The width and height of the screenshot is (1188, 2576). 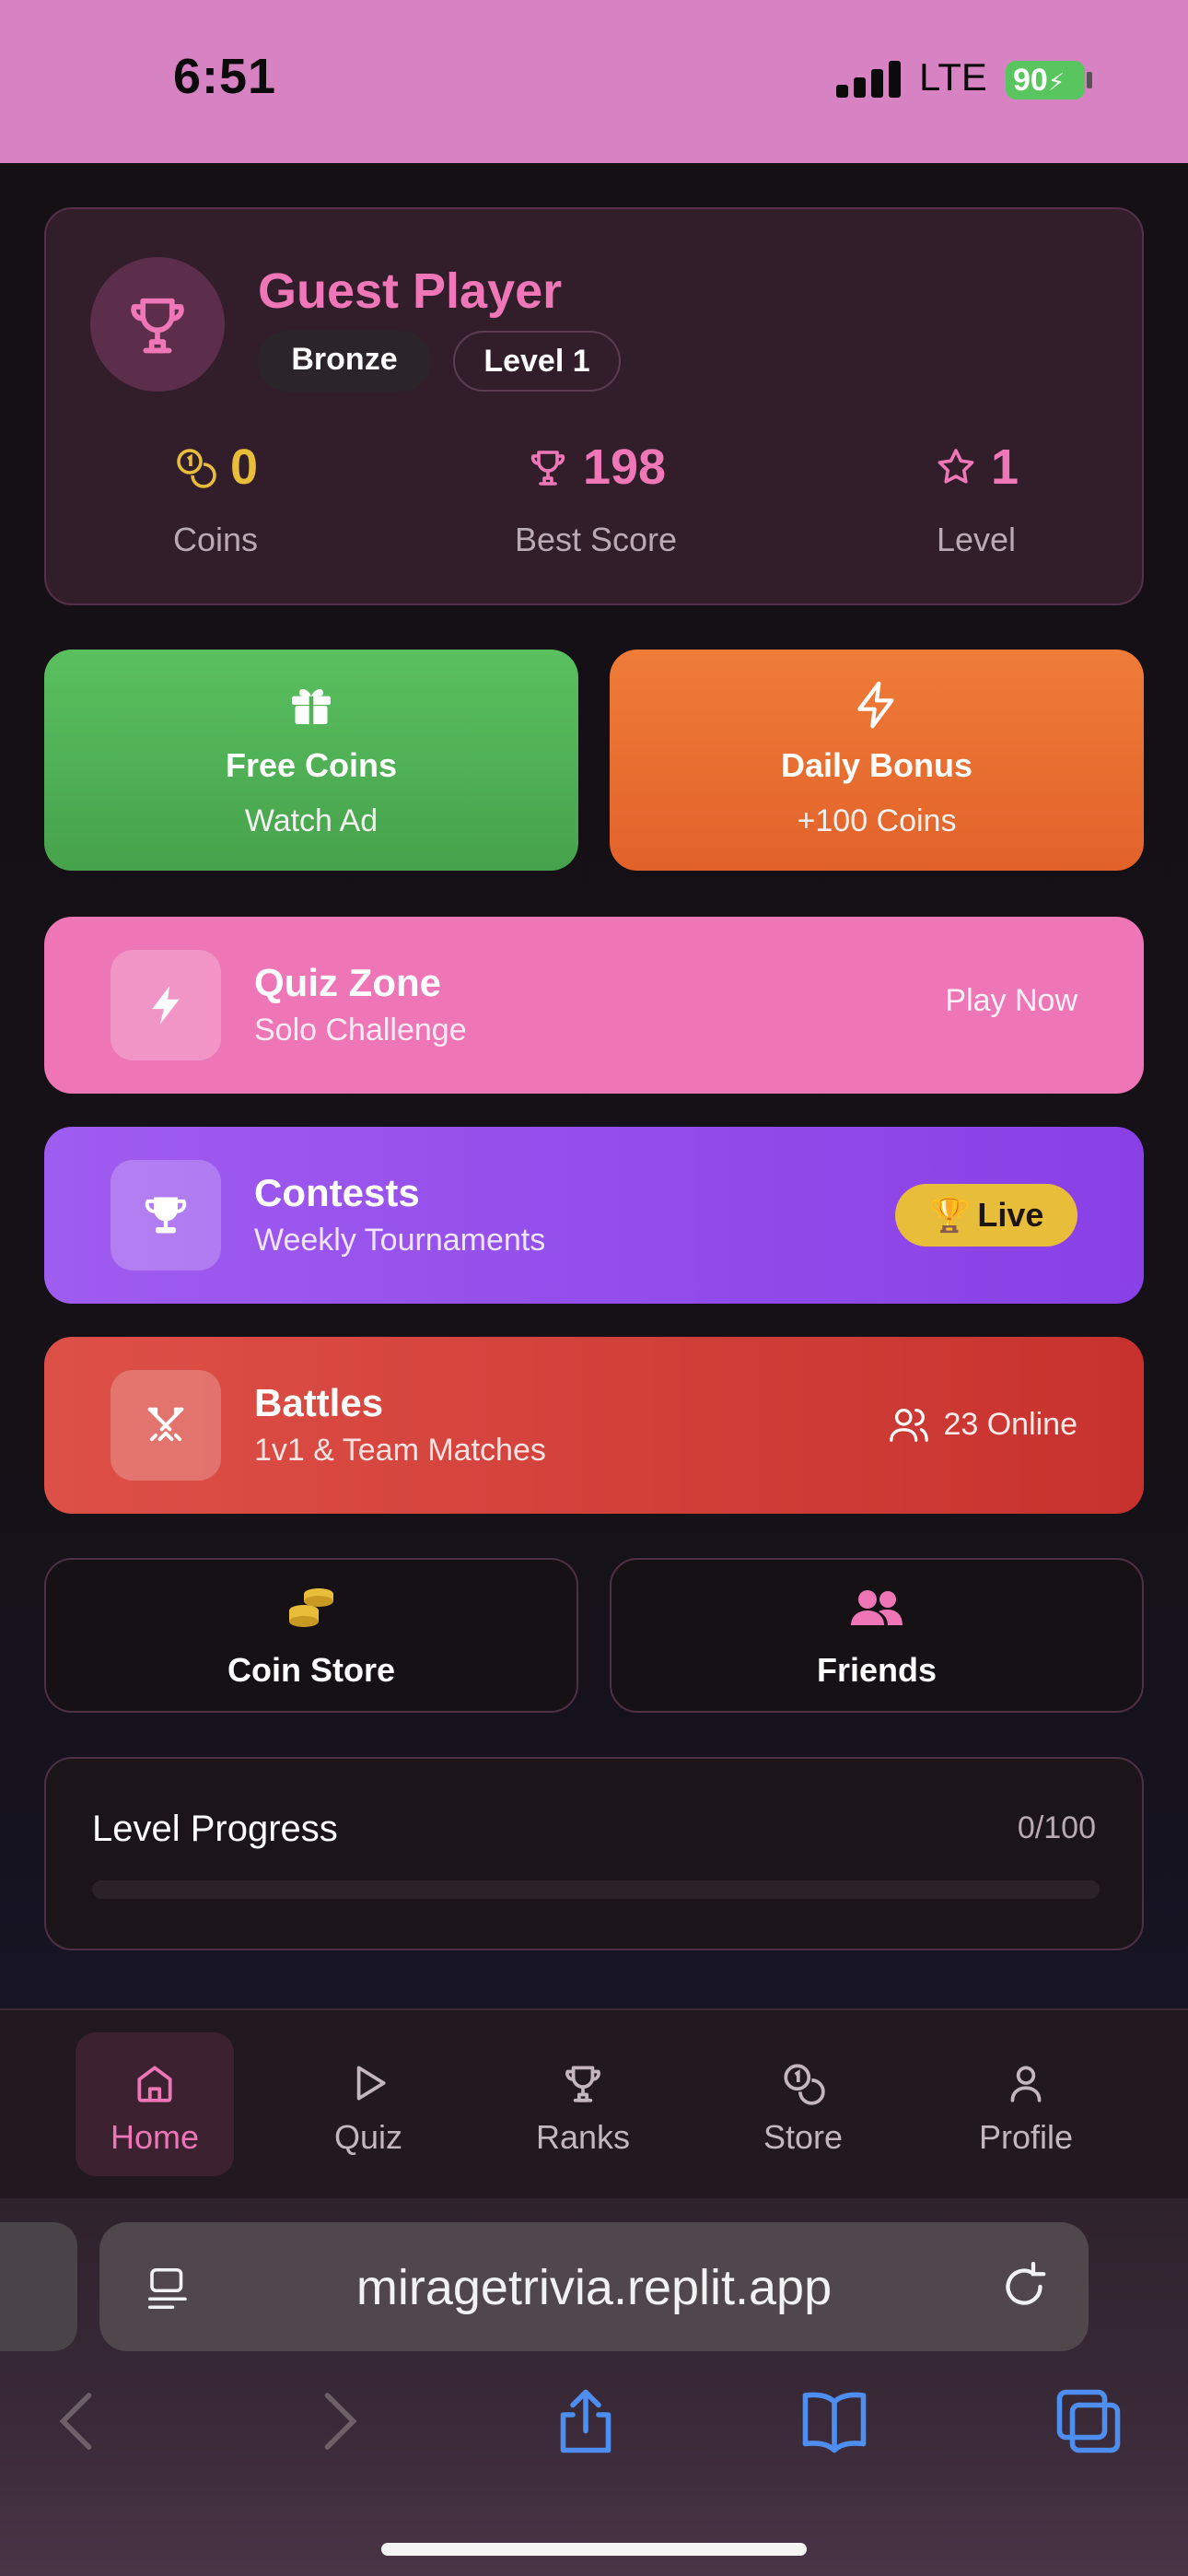 I want to click on live-label: Live, so click(x=1010, y=1215).